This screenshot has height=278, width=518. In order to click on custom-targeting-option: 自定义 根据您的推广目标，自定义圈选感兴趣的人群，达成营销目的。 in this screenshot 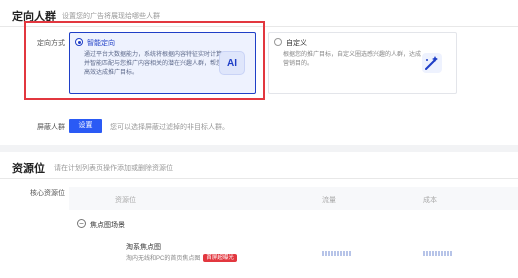, I will do `click(362, 63)`.